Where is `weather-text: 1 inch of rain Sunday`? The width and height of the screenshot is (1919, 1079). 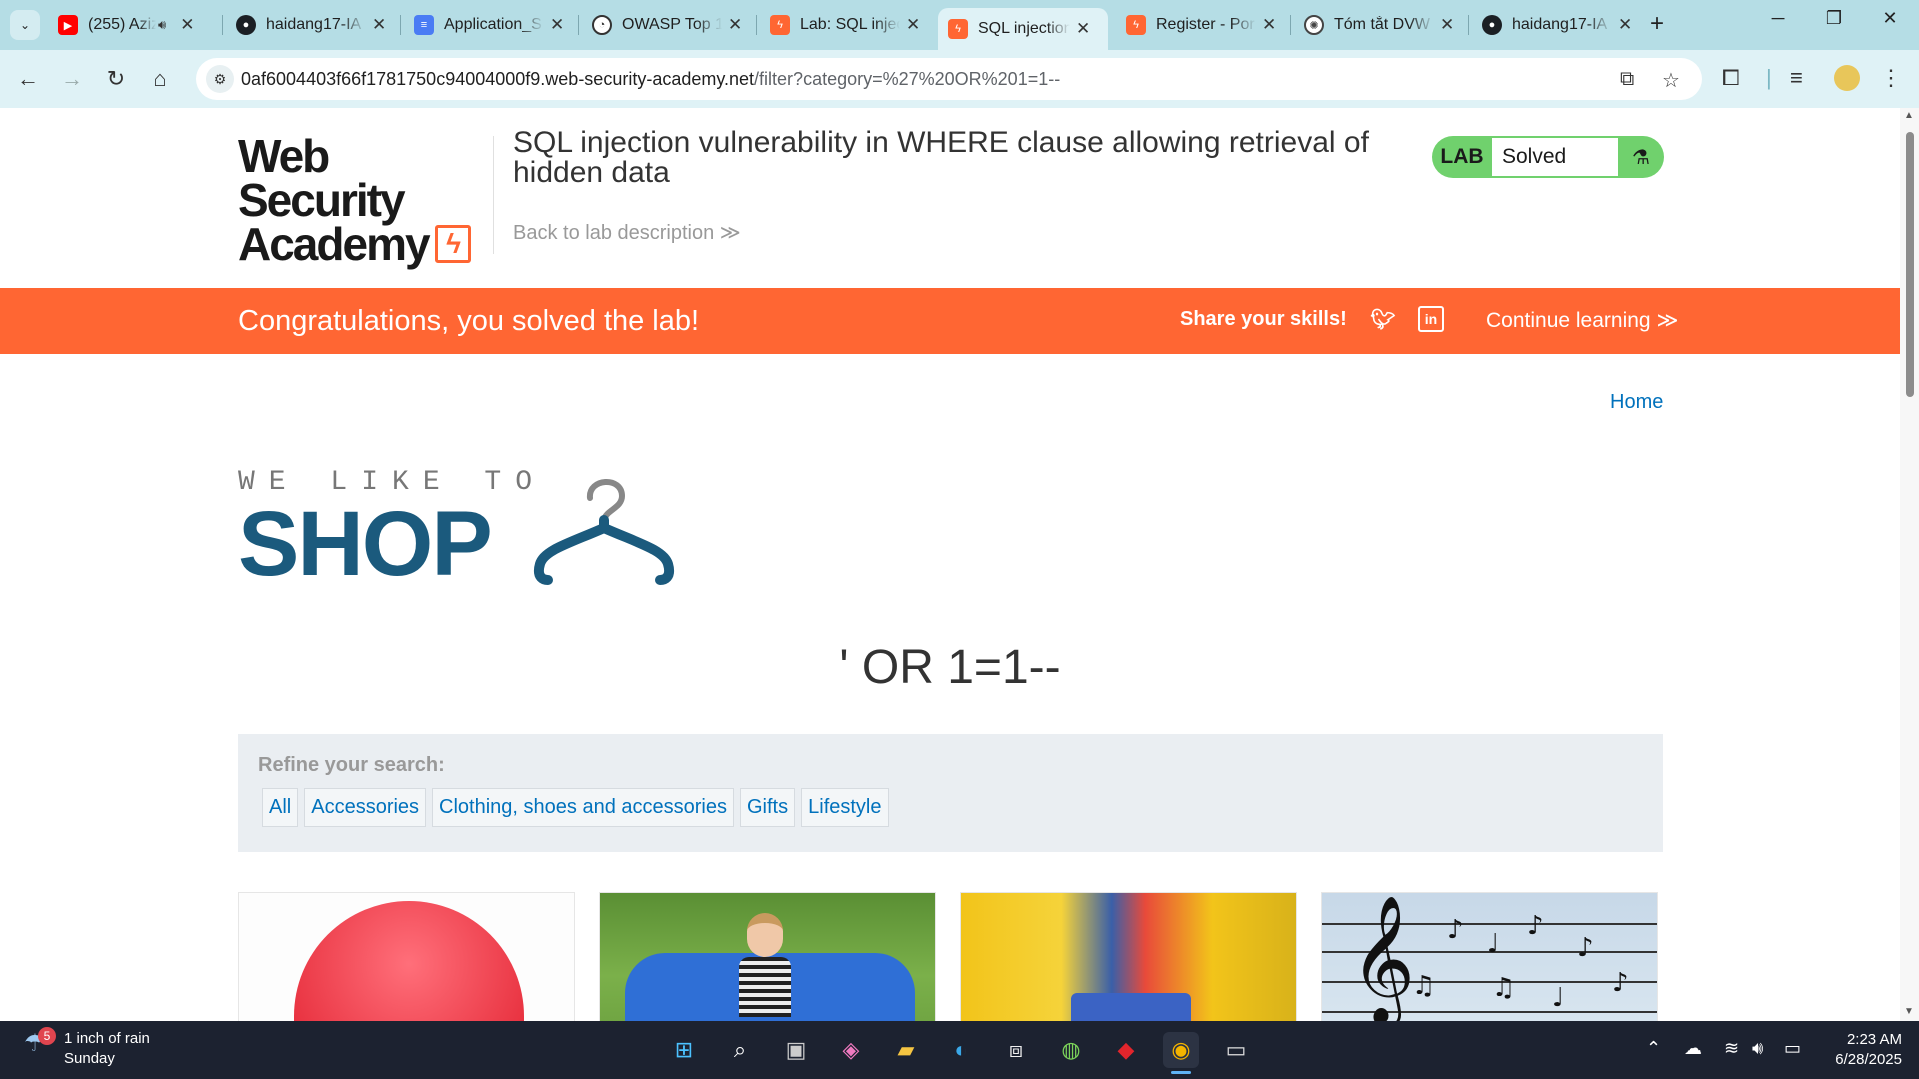 weather-text: 1 inch of rain Sunday is located at coordinates (107, 1049).